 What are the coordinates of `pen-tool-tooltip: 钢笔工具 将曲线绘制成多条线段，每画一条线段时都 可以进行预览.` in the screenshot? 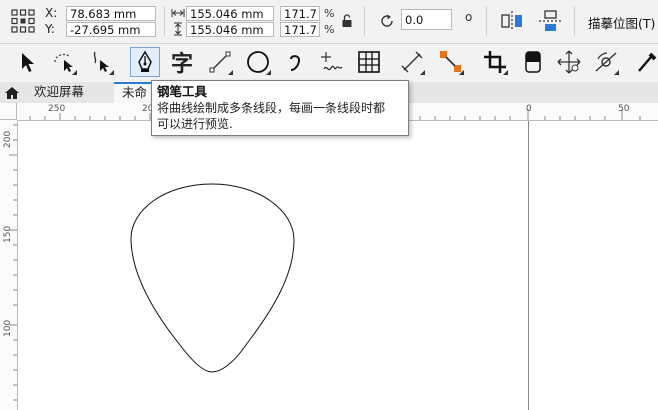 It's located at (280, 108).